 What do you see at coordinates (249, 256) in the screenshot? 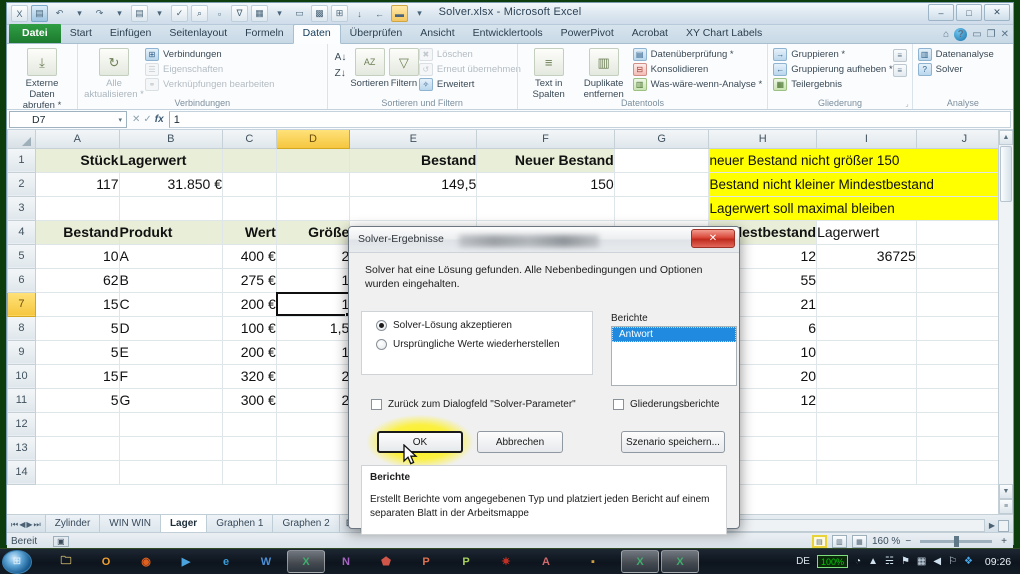
I see `cell-c5: 400 €` at bounding box center [249, 256].